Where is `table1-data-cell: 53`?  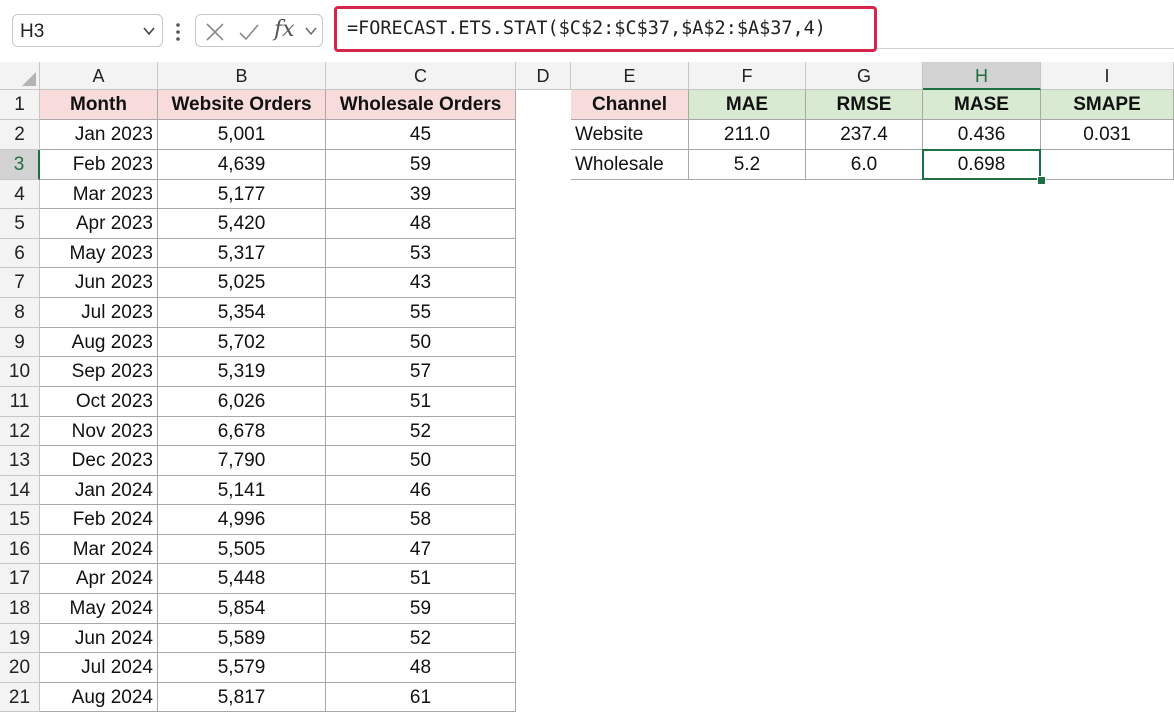
table1-data-cell: 53 is located at coordinates (421, 253).